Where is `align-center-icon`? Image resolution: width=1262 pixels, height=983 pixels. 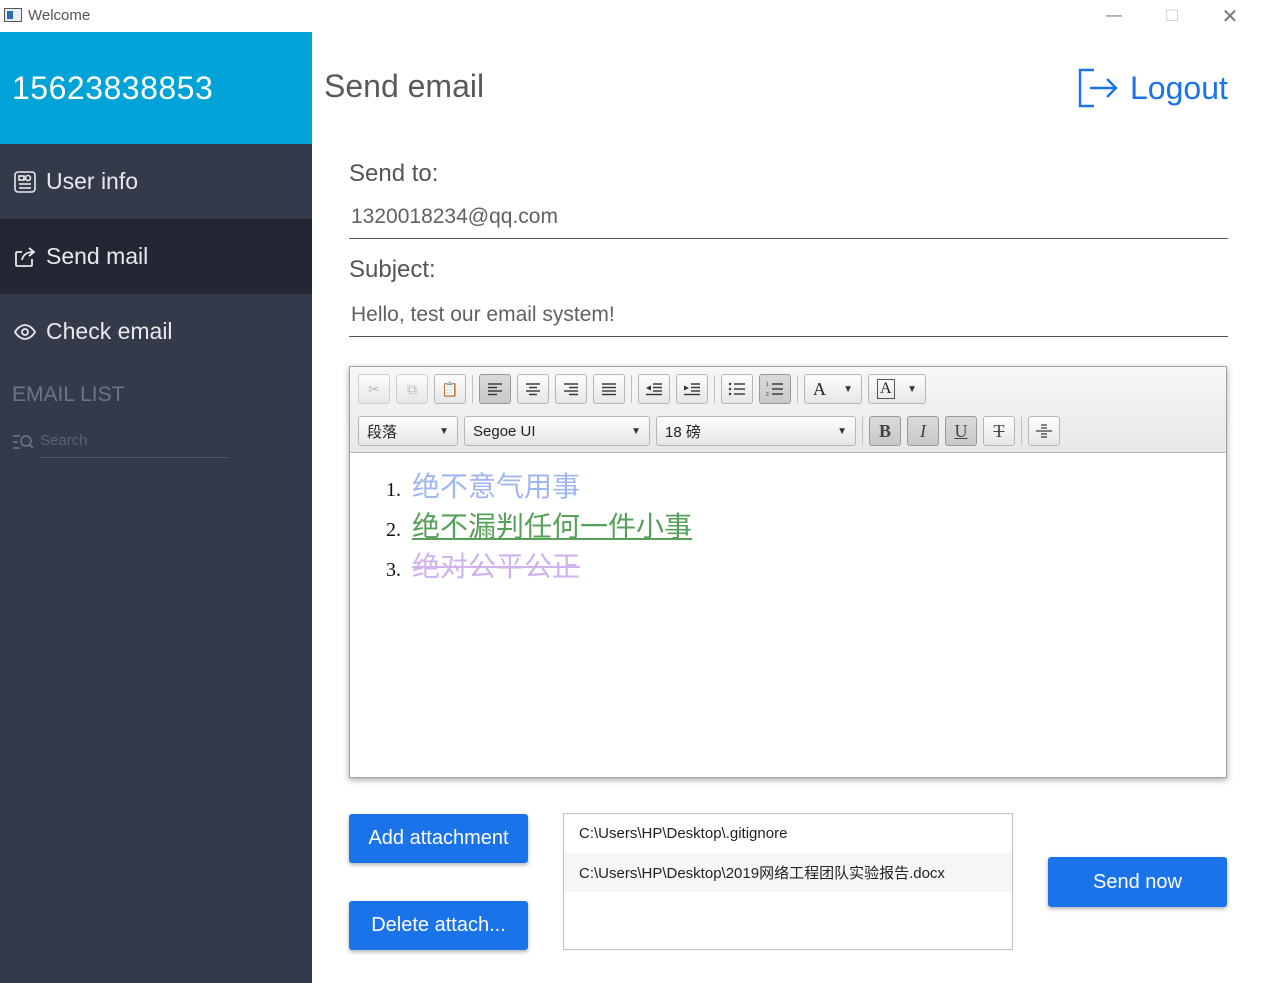
align-center-icon is located at coordinates (533, 389).